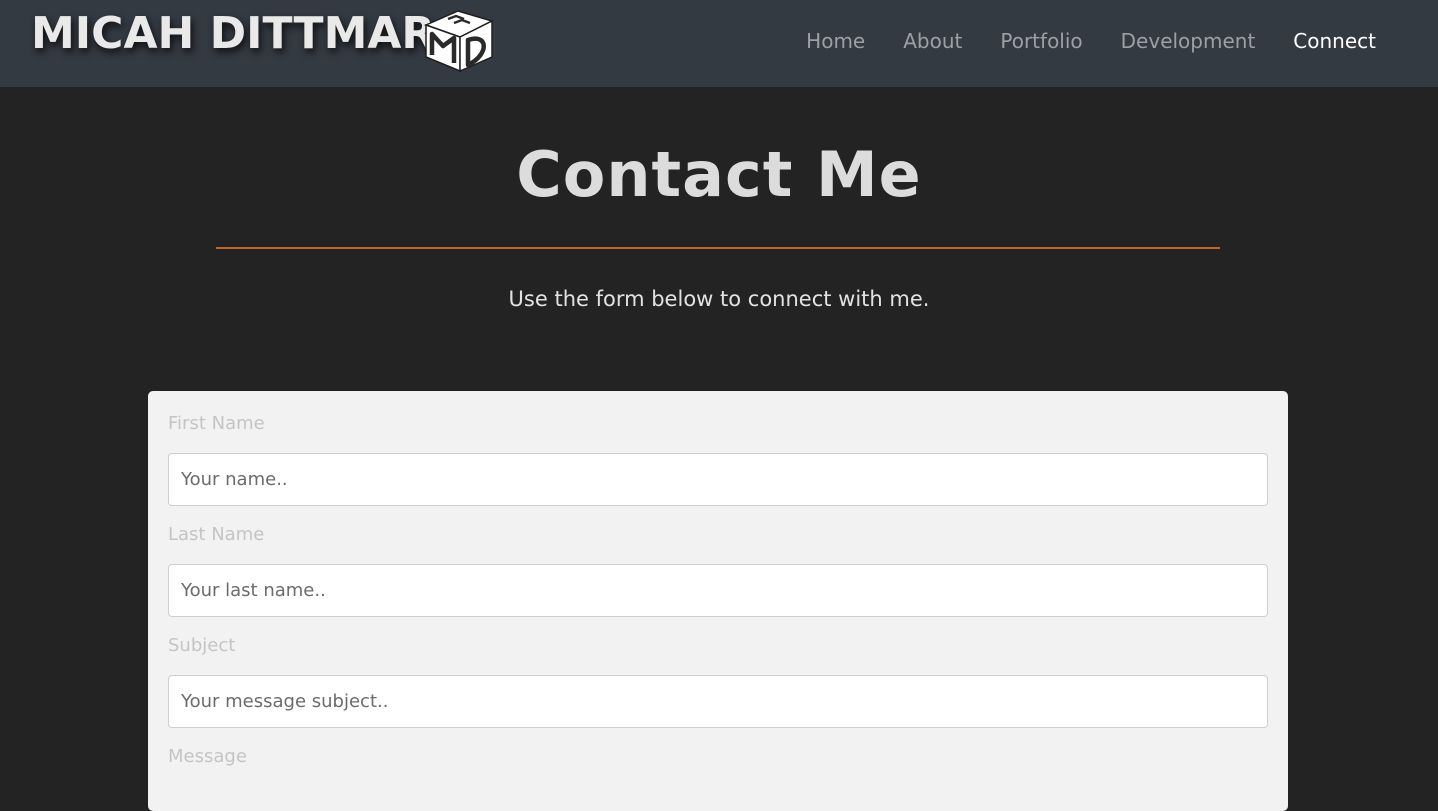 This screenshot has width=1438, height=811. Describe the element at coordinates (1188, 41) in the screenshot. I see `nav-development: Development` at that location.